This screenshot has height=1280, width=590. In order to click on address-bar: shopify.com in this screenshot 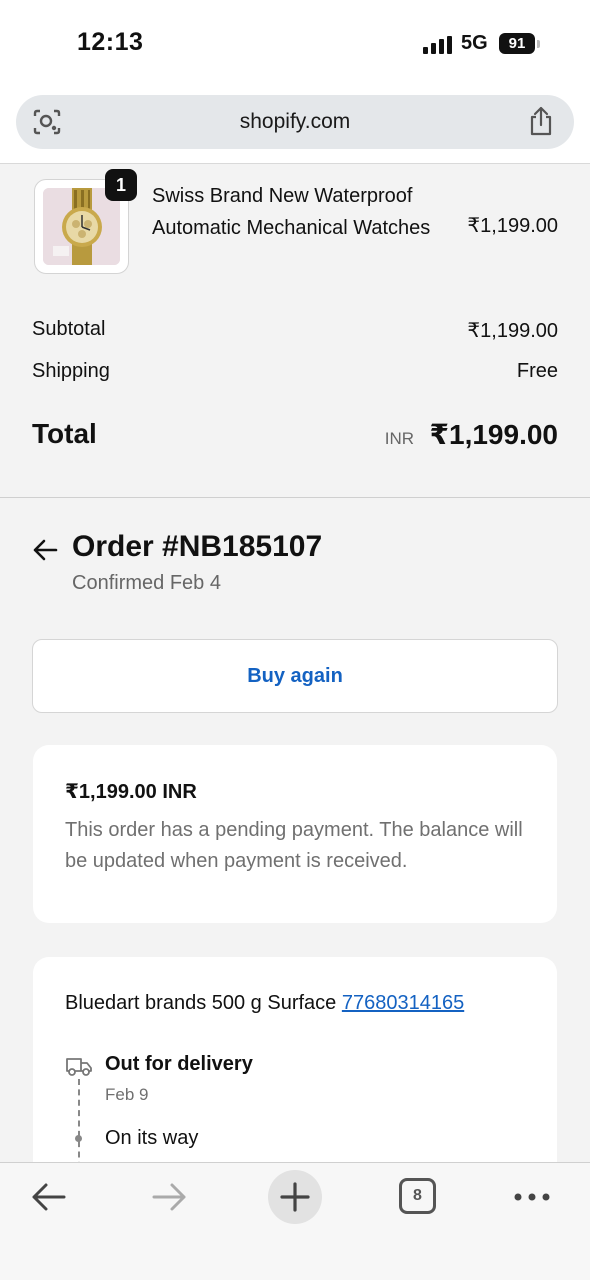, I will do `click(295, 122)`.